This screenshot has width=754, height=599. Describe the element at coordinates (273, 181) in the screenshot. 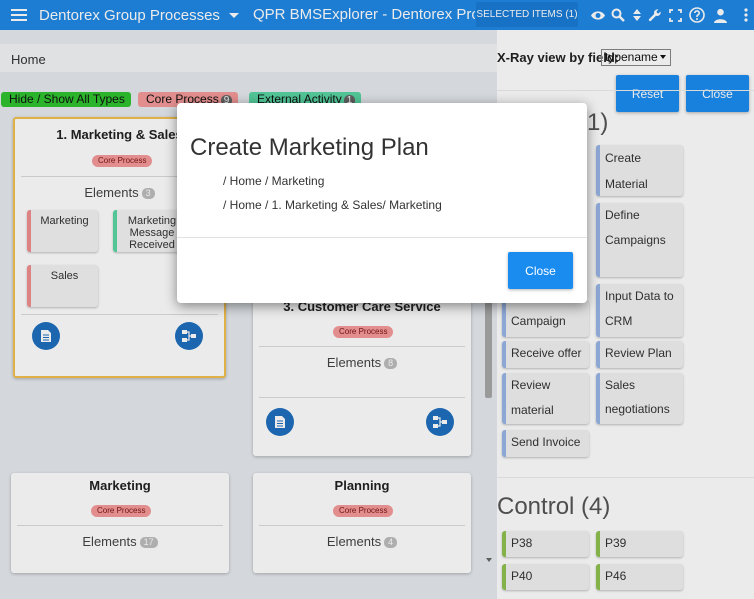

I see `dialog-path-link: / Home / Marketing` at that location.